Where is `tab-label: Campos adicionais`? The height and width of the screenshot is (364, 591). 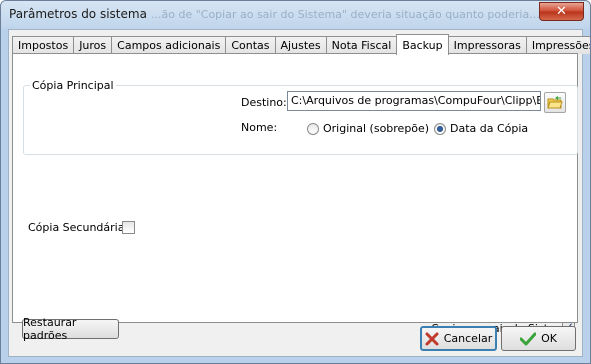 tab-label: Campos adicionais is located at coordinates (169, 45).